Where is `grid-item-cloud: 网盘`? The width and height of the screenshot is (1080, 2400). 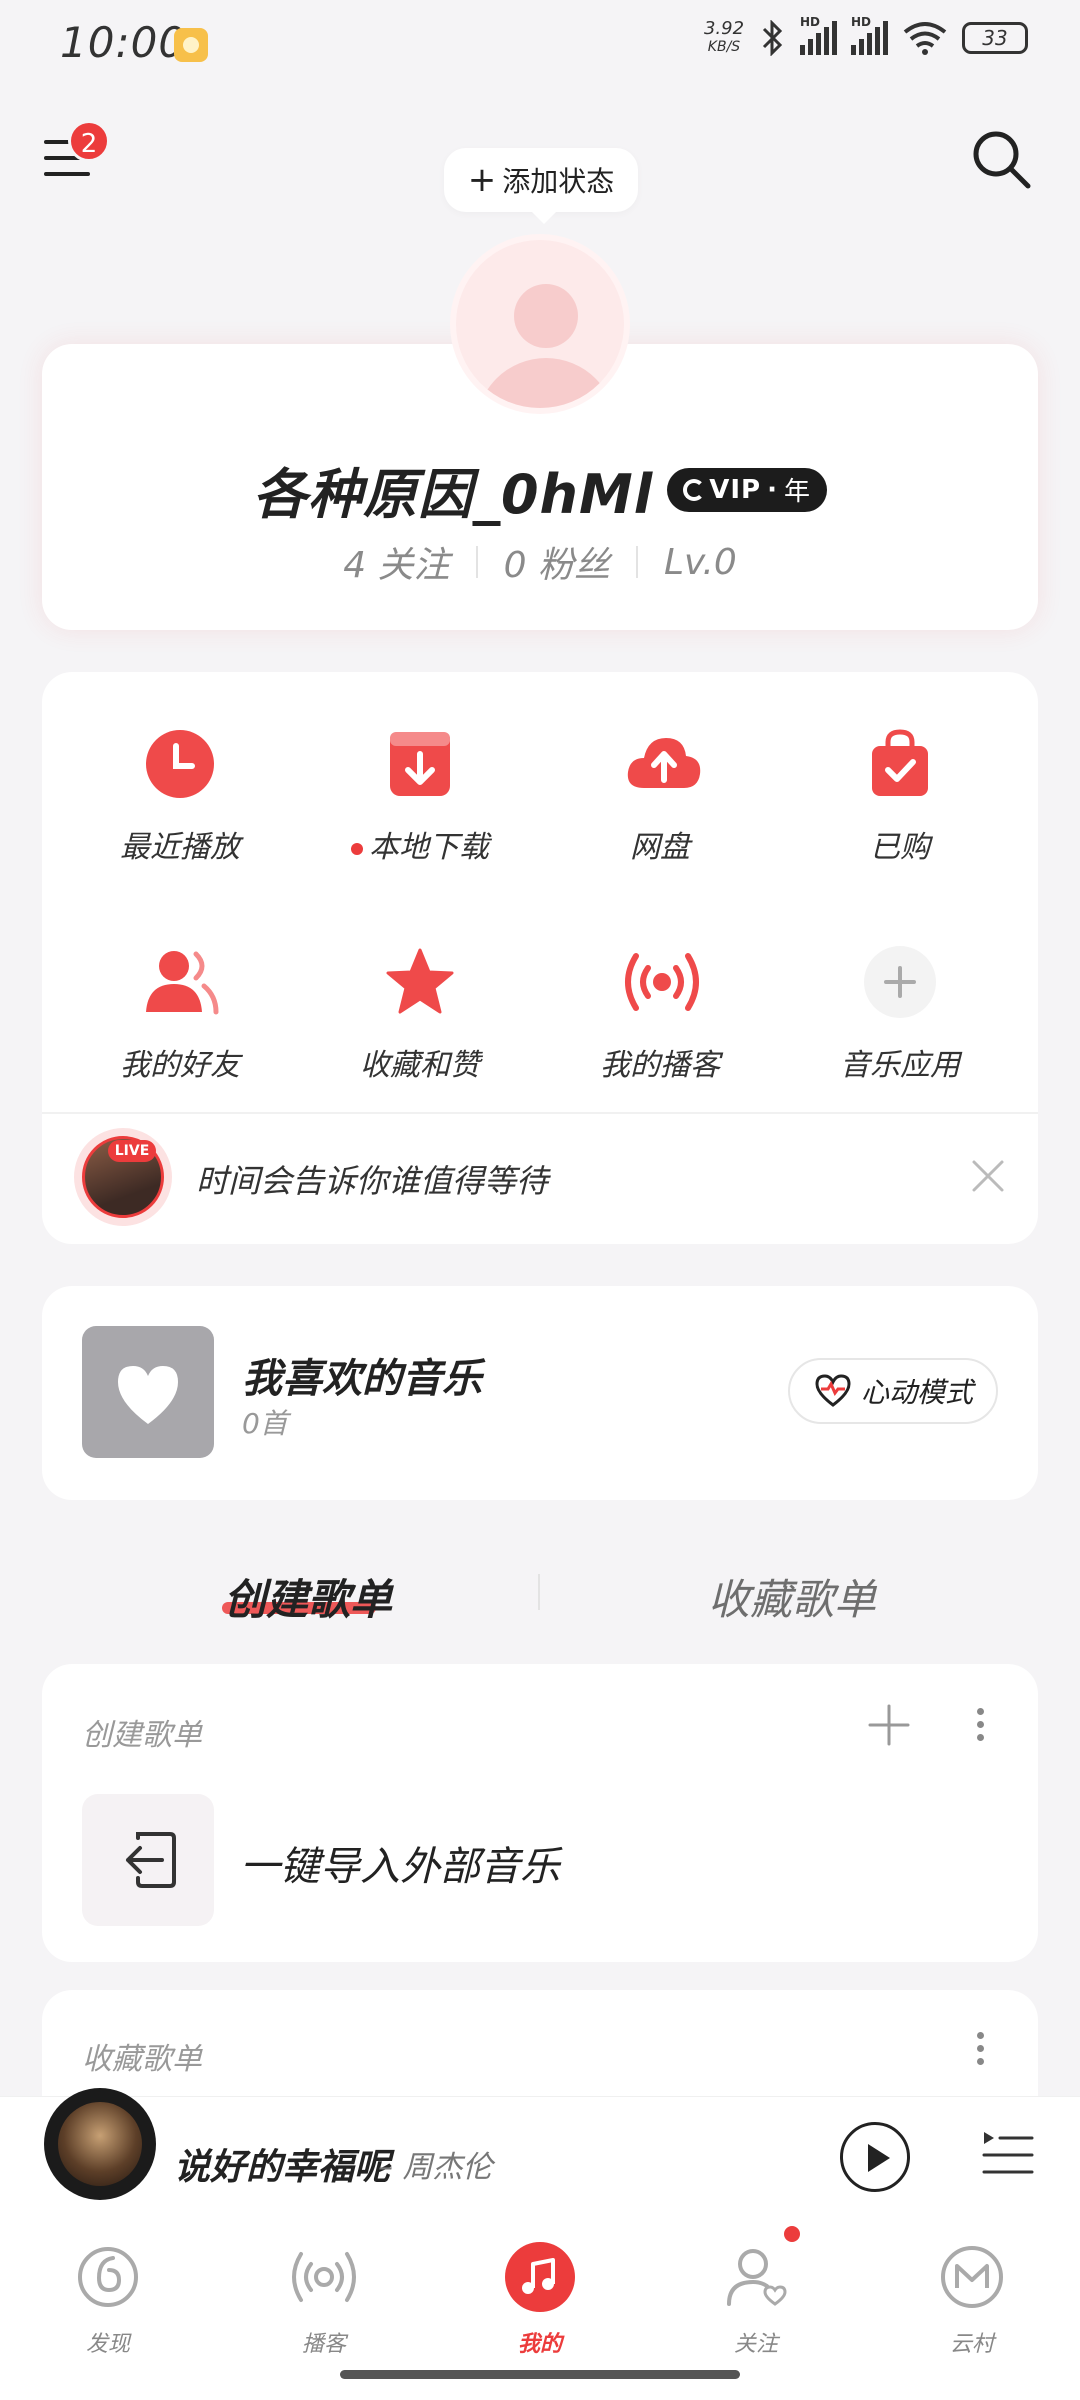
grid-item-cloud: 网盘 is located at coordinates (660, 797).